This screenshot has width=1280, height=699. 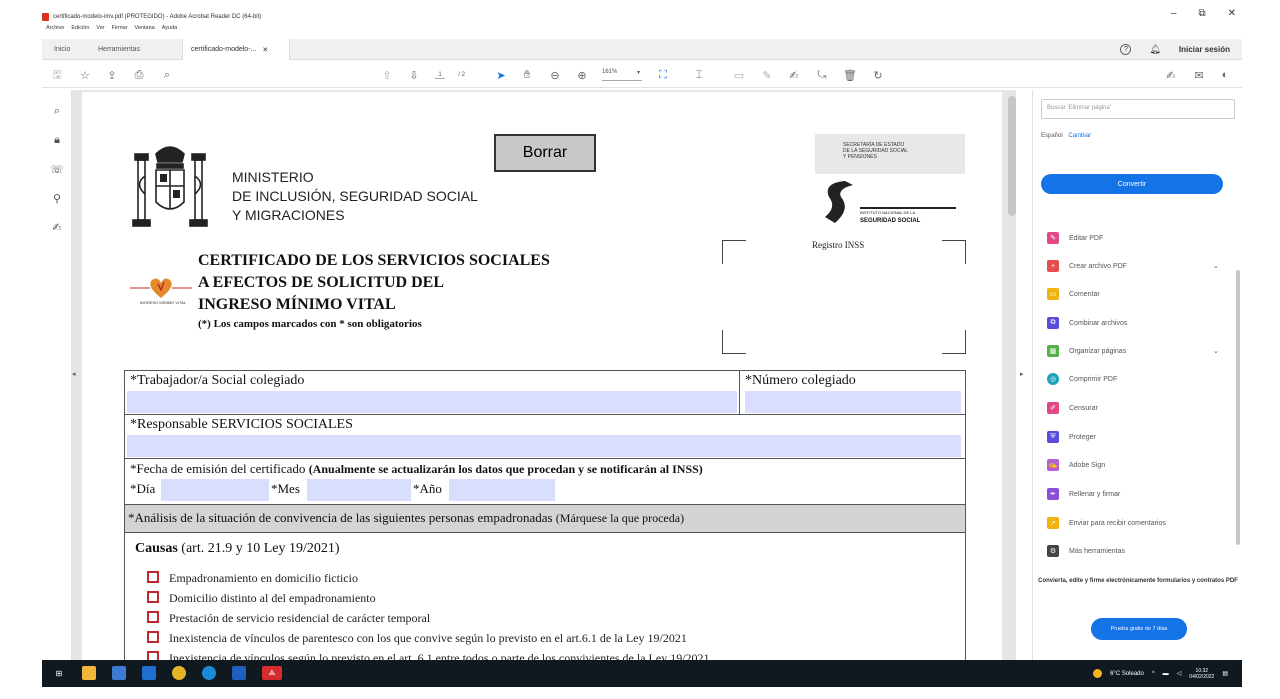 What do you see at coordinates (215, 490) in the screenshot?
I see `day-field` at bounding box center [215, 490].